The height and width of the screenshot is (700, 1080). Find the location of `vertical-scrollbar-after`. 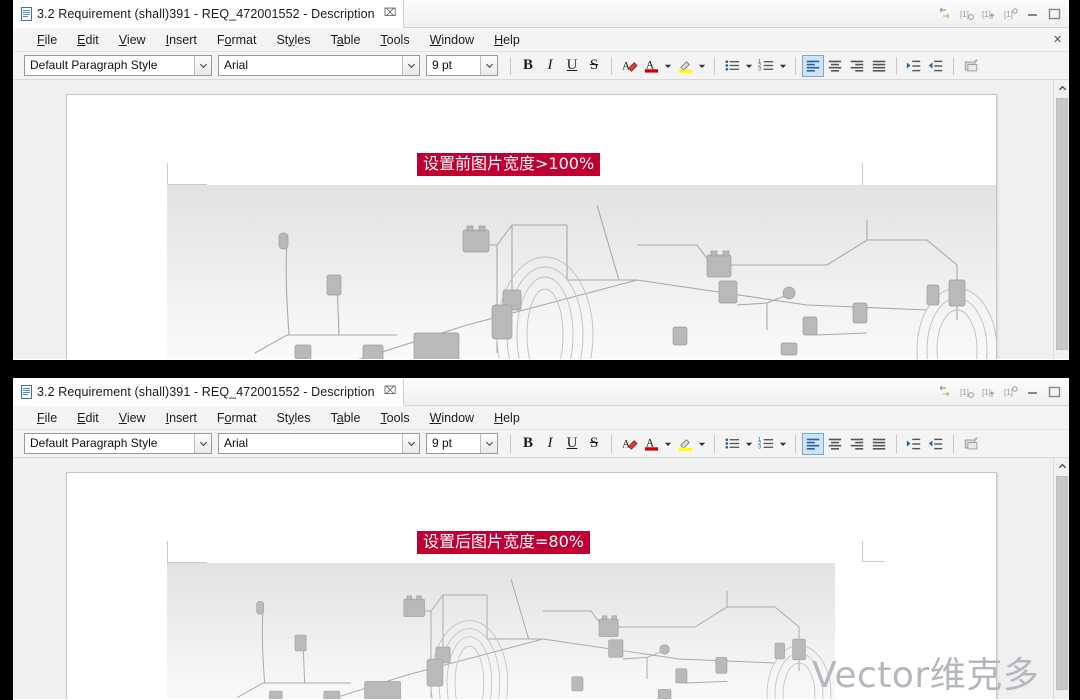

vertical-scrollbar-after is located at coordinates (1061, 578).